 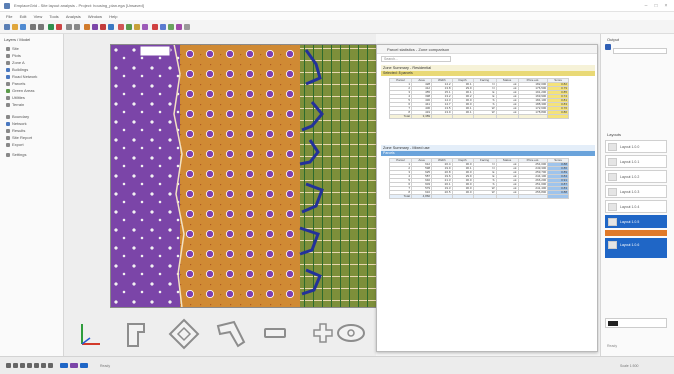 I want to click on axis-gizmo-icon, so click(x=90, y=334).